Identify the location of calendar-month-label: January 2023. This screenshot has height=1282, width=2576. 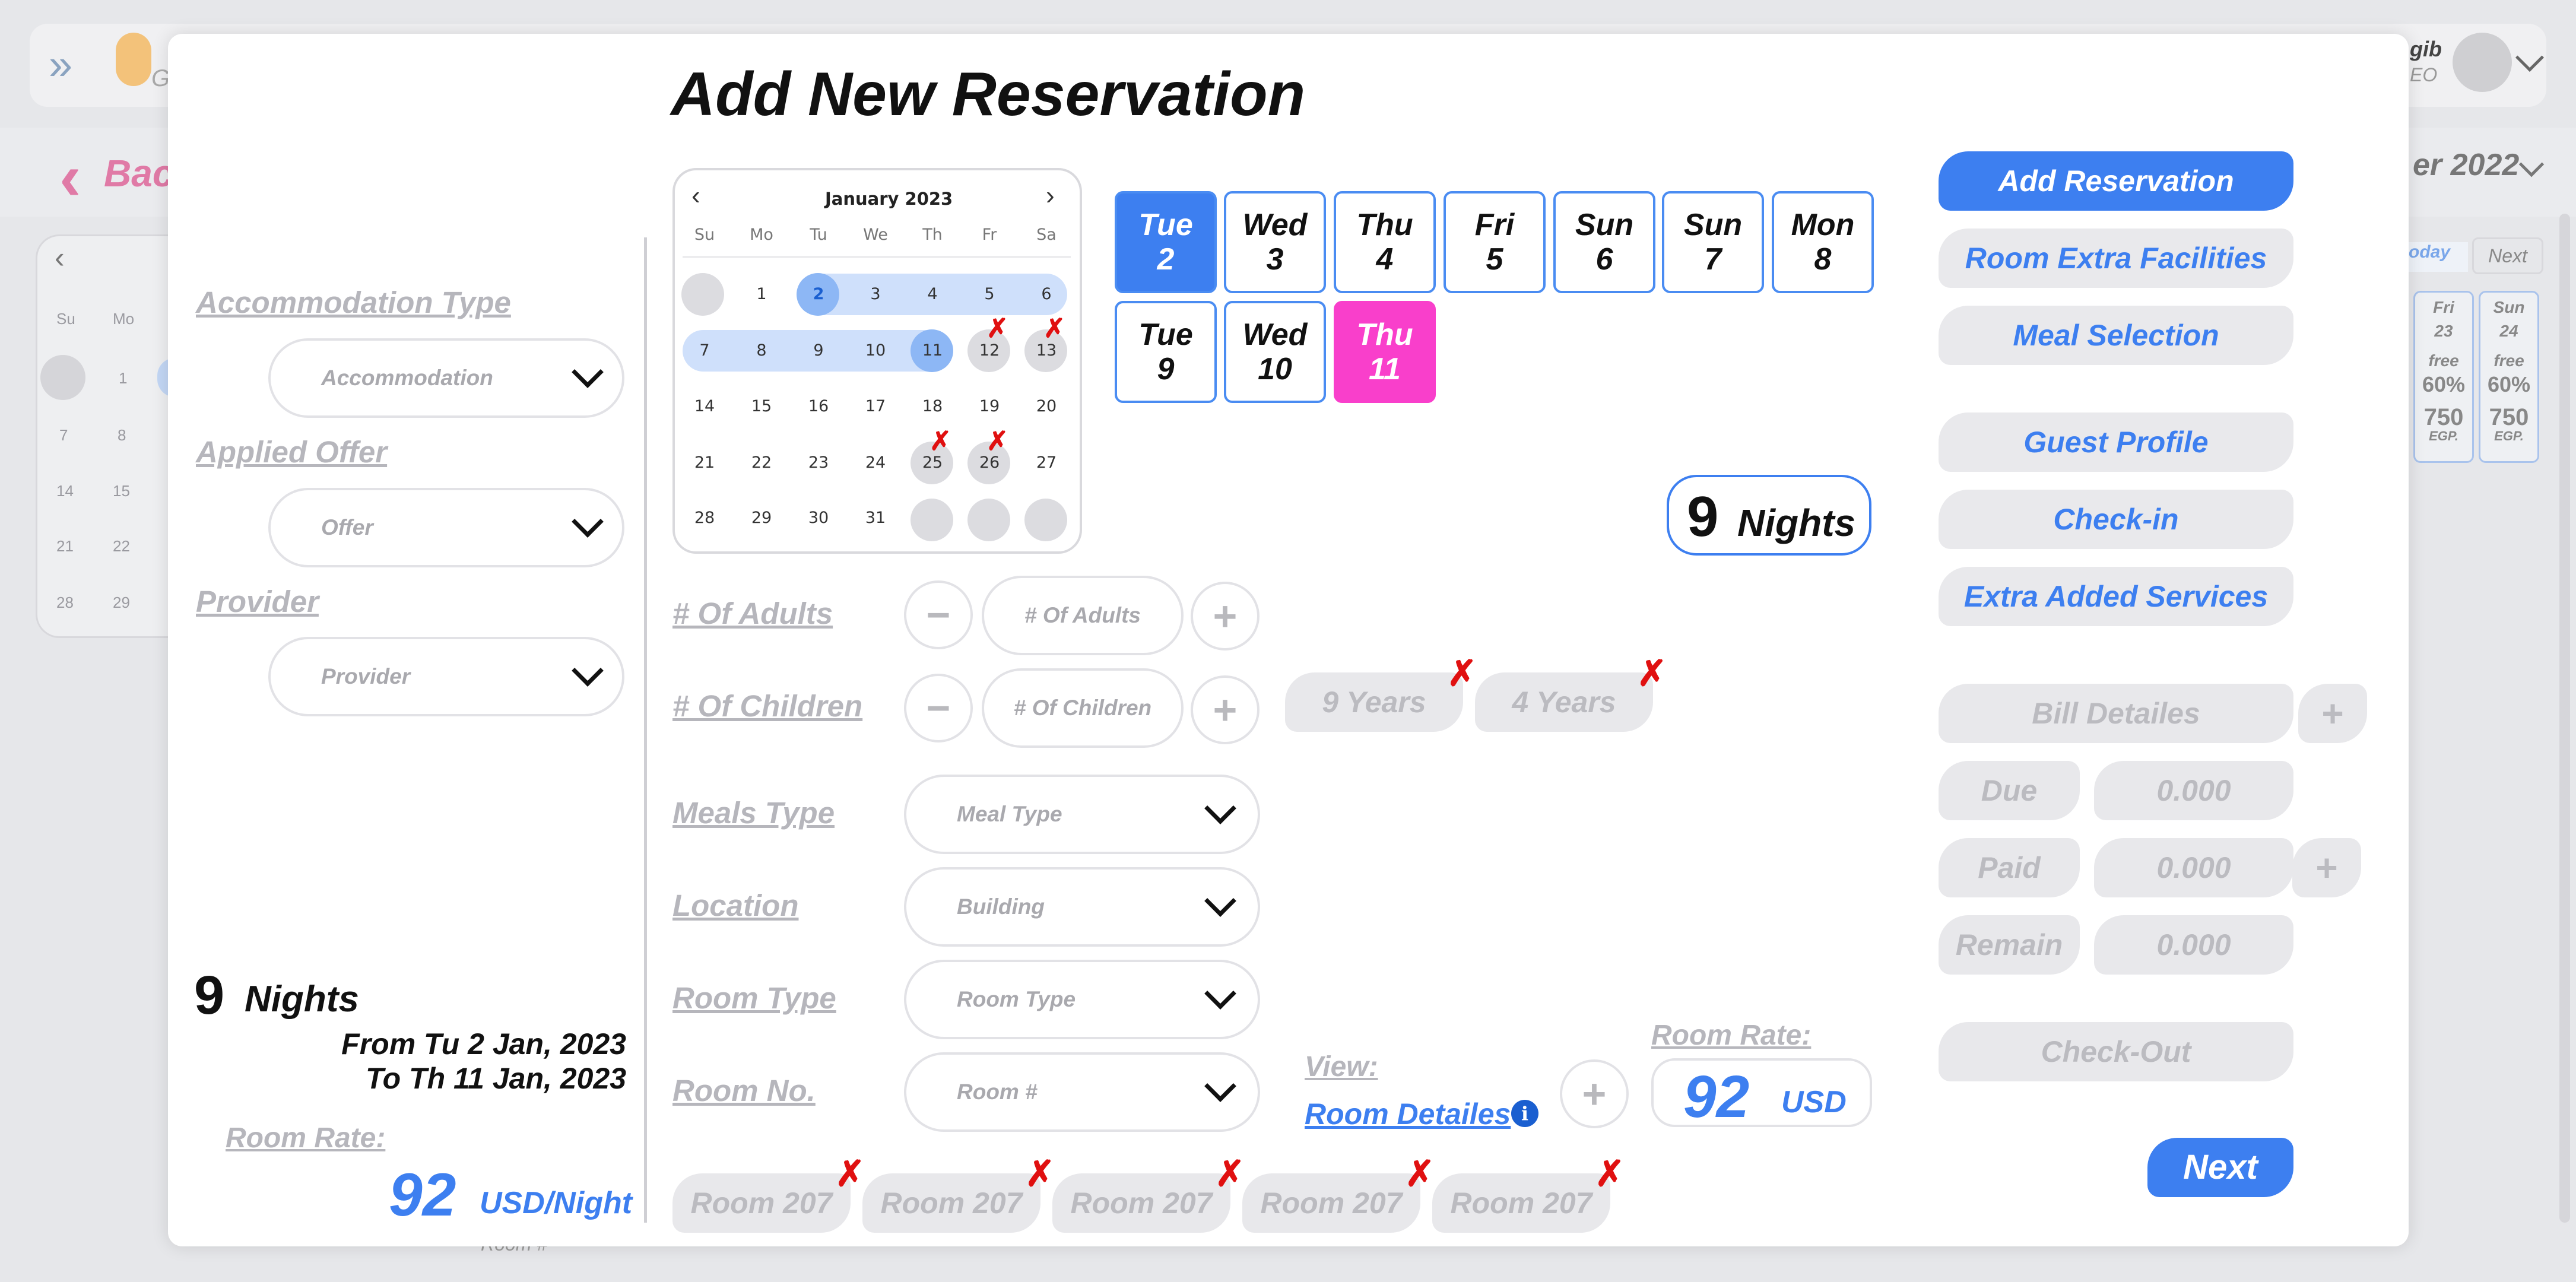
(889, 199).